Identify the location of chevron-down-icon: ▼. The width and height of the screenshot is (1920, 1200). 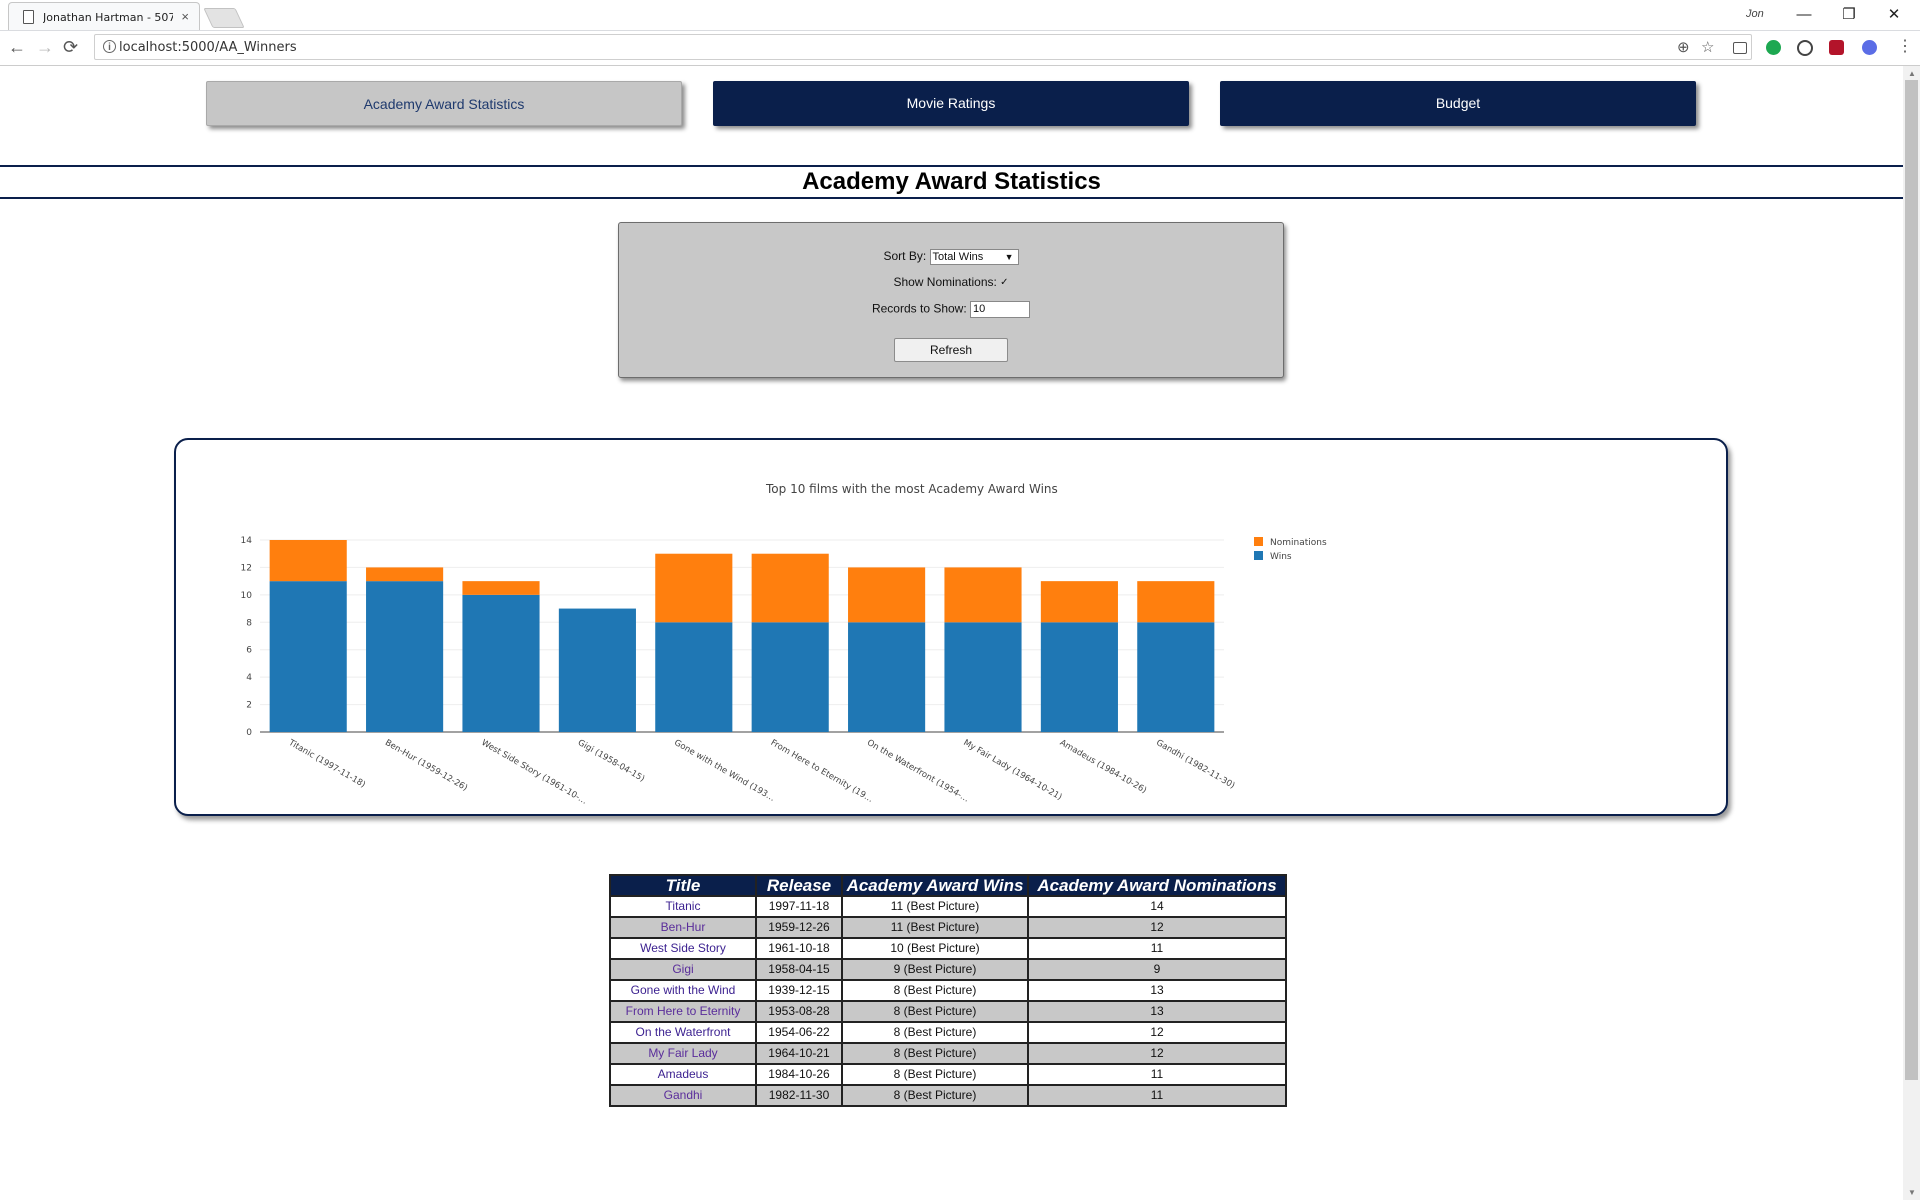
(1009, 257).